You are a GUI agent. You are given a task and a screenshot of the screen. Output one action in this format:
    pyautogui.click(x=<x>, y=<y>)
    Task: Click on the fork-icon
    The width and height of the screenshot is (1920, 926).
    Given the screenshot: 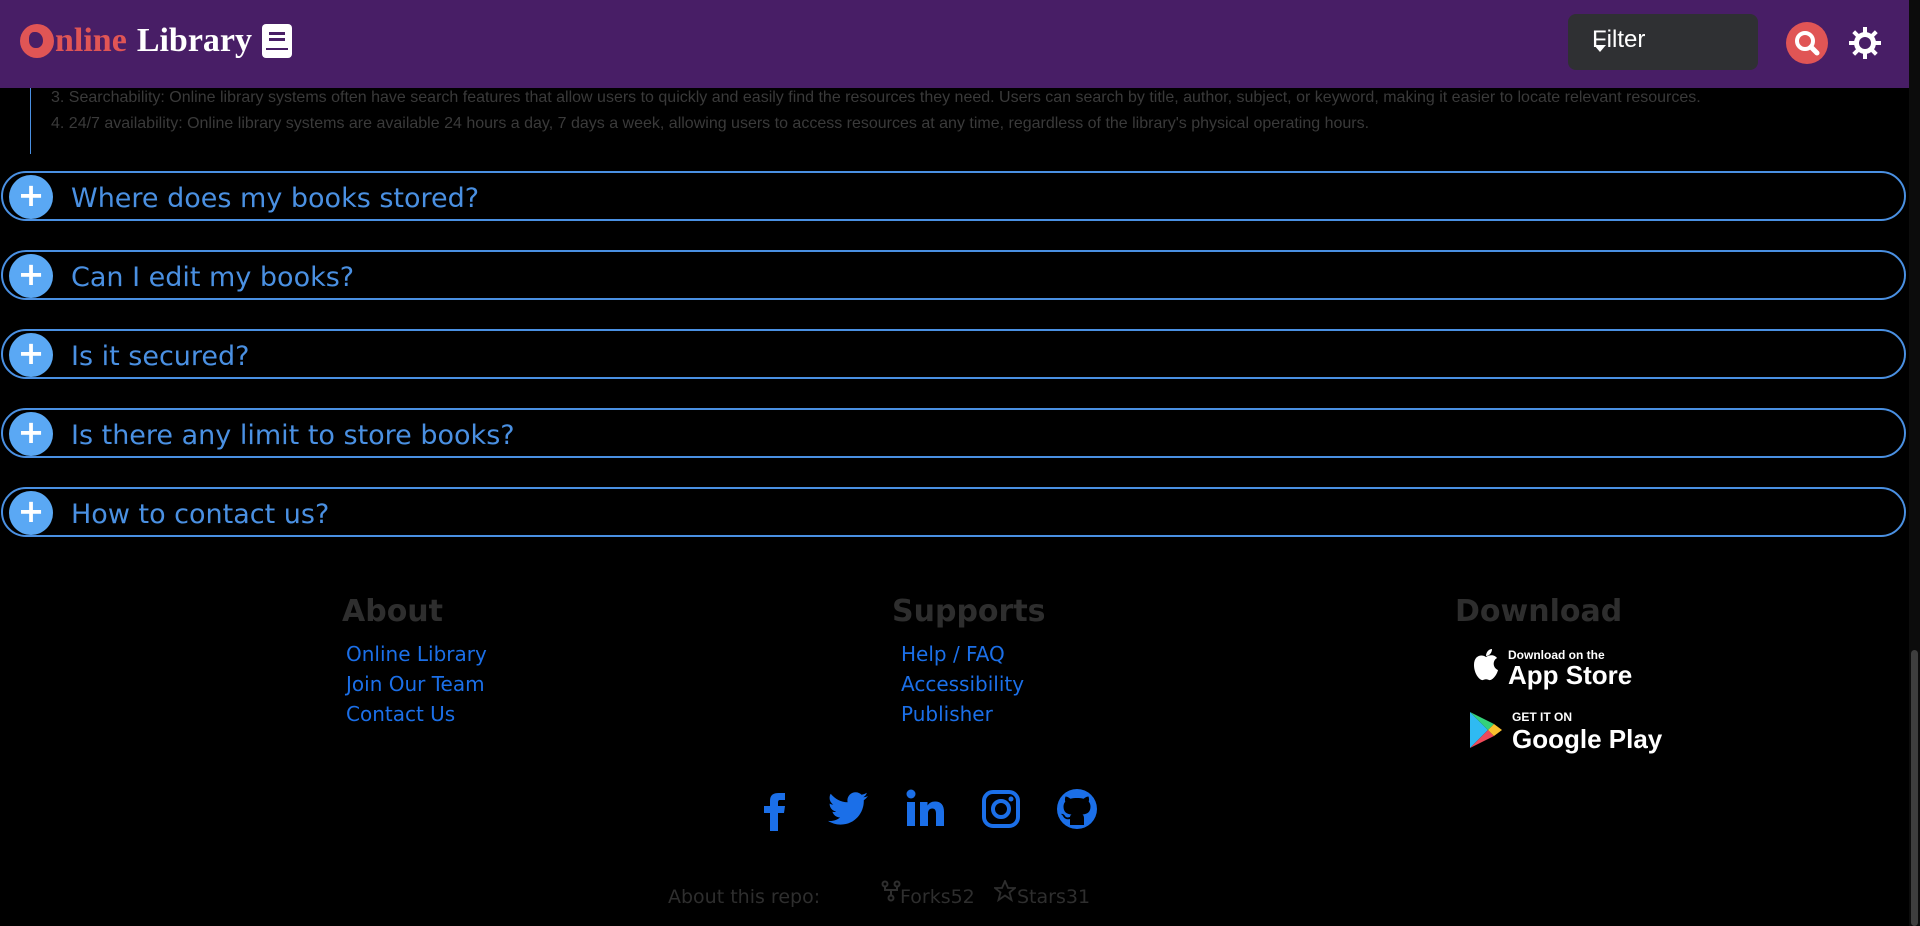 What is the action you would take?
    pyautogui.click(x=891, y=891)
    